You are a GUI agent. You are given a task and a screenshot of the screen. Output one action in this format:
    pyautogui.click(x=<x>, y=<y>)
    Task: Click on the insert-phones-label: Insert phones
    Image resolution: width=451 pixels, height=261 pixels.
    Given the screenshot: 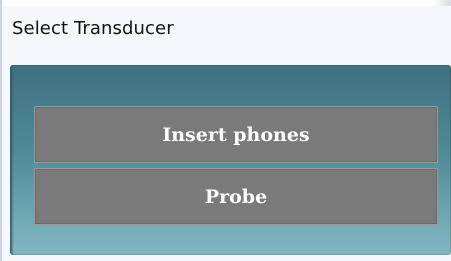 What is the action you would take?
    pyautogui.click(x=236, y=134)
    